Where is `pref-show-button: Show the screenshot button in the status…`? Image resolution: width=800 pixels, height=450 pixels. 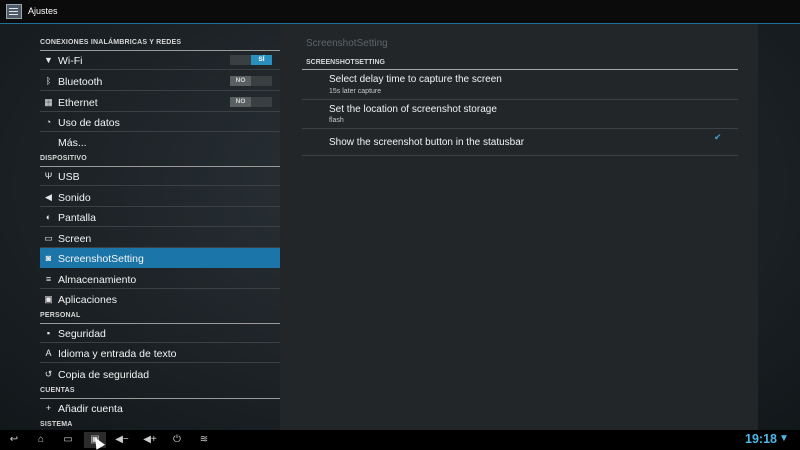
pref-show-button: Show the screenshot button in the status… is located at coordinates (520, 142).